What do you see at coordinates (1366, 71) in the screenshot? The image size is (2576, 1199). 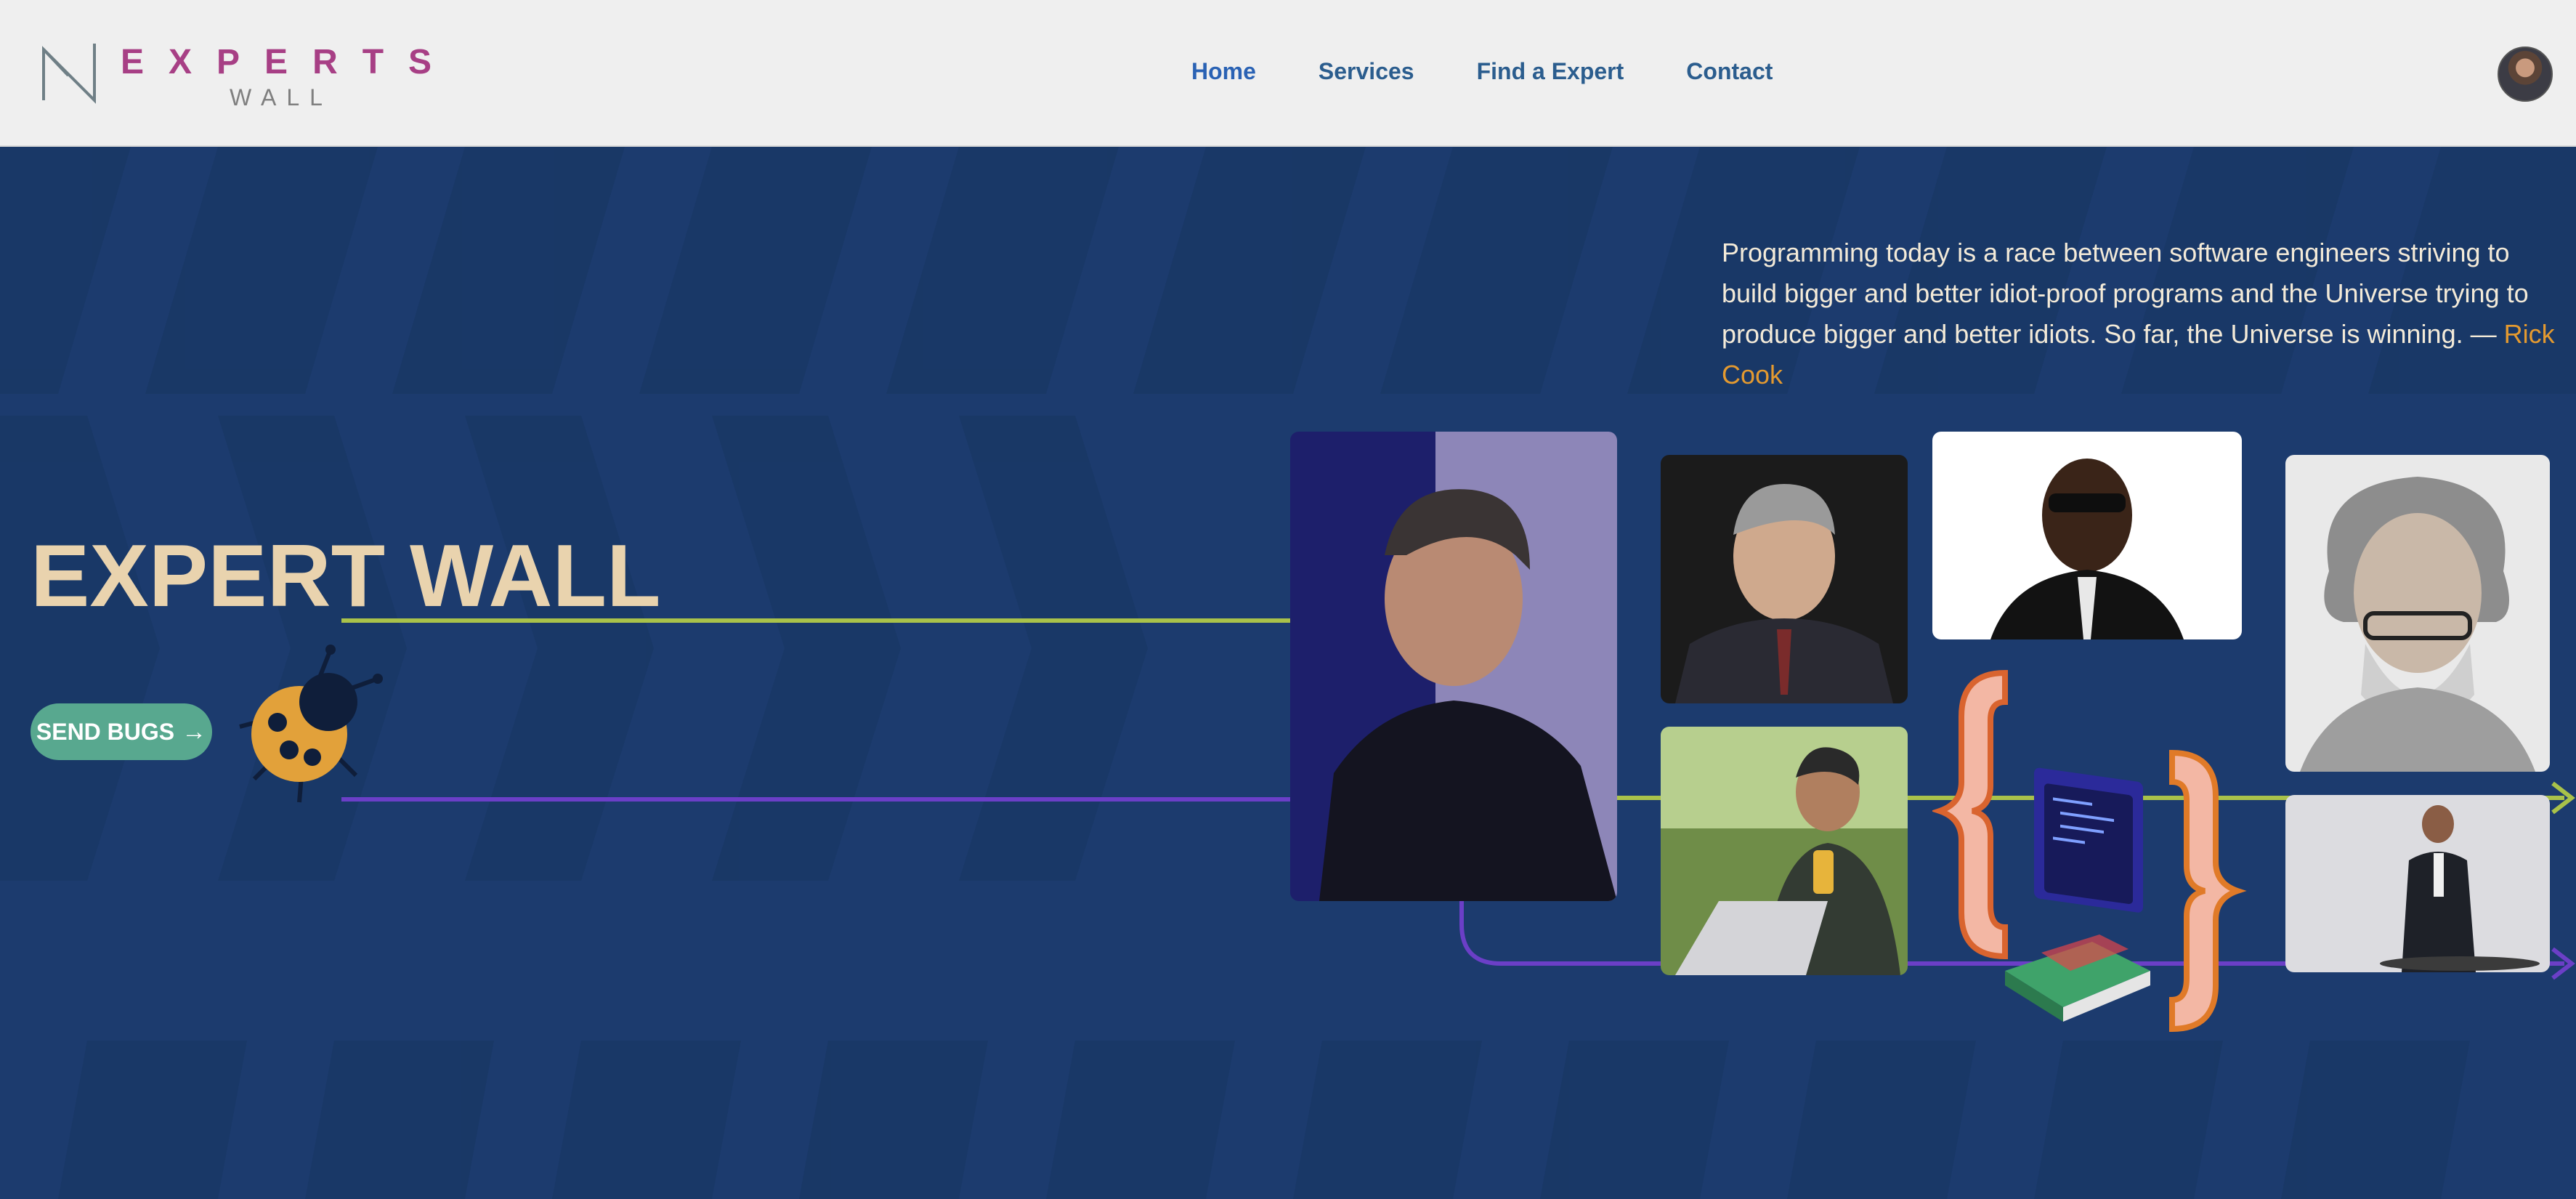 I see `nav-services: Services` at bounding box center [1366, 71].